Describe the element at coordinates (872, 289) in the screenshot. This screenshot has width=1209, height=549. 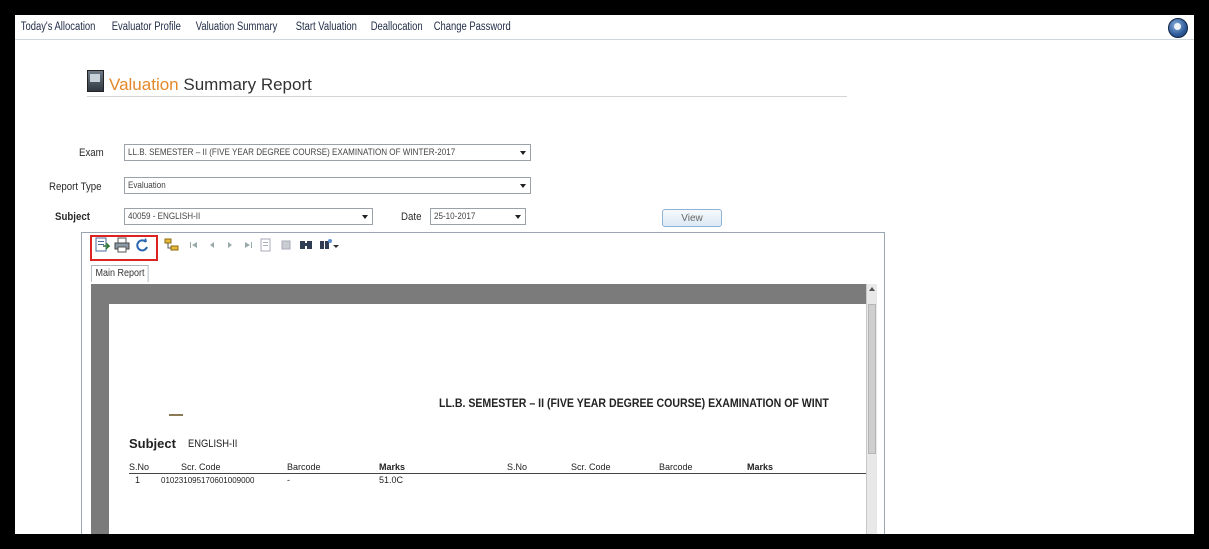
I see `scroll-up-icon` at that location.